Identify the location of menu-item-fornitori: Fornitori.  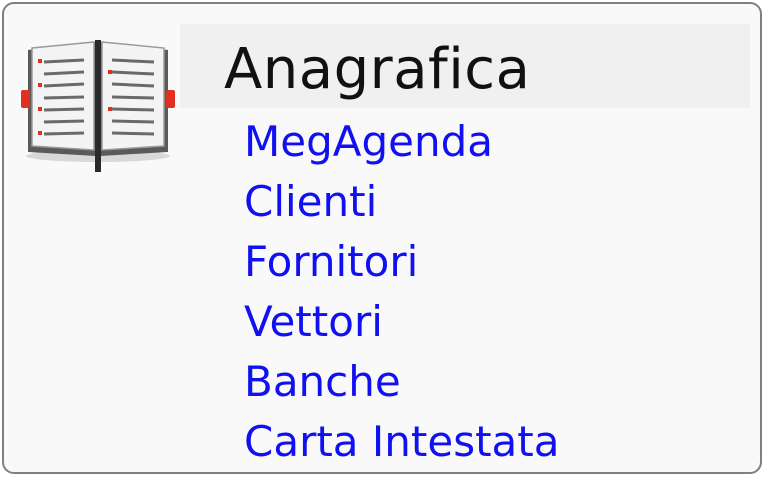
(402, 262).